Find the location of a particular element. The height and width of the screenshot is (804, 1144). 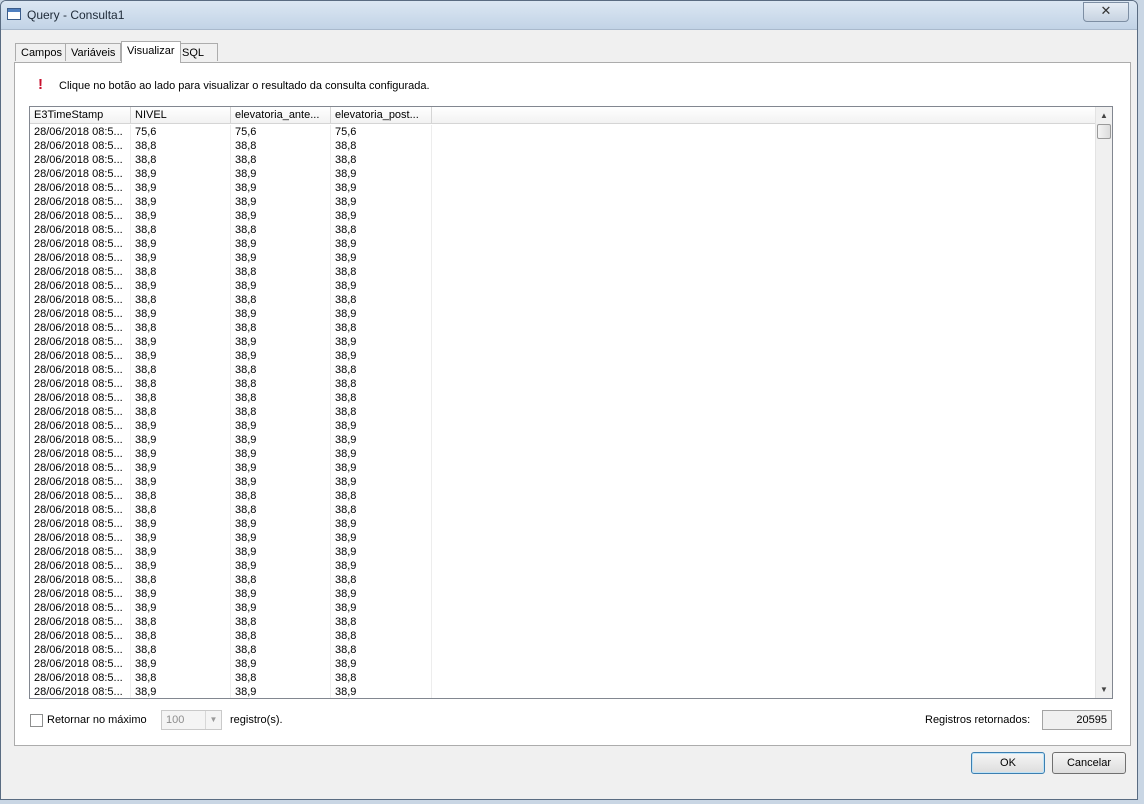

column-header-nivel: NIVEL is located at coordinates (181, 115).